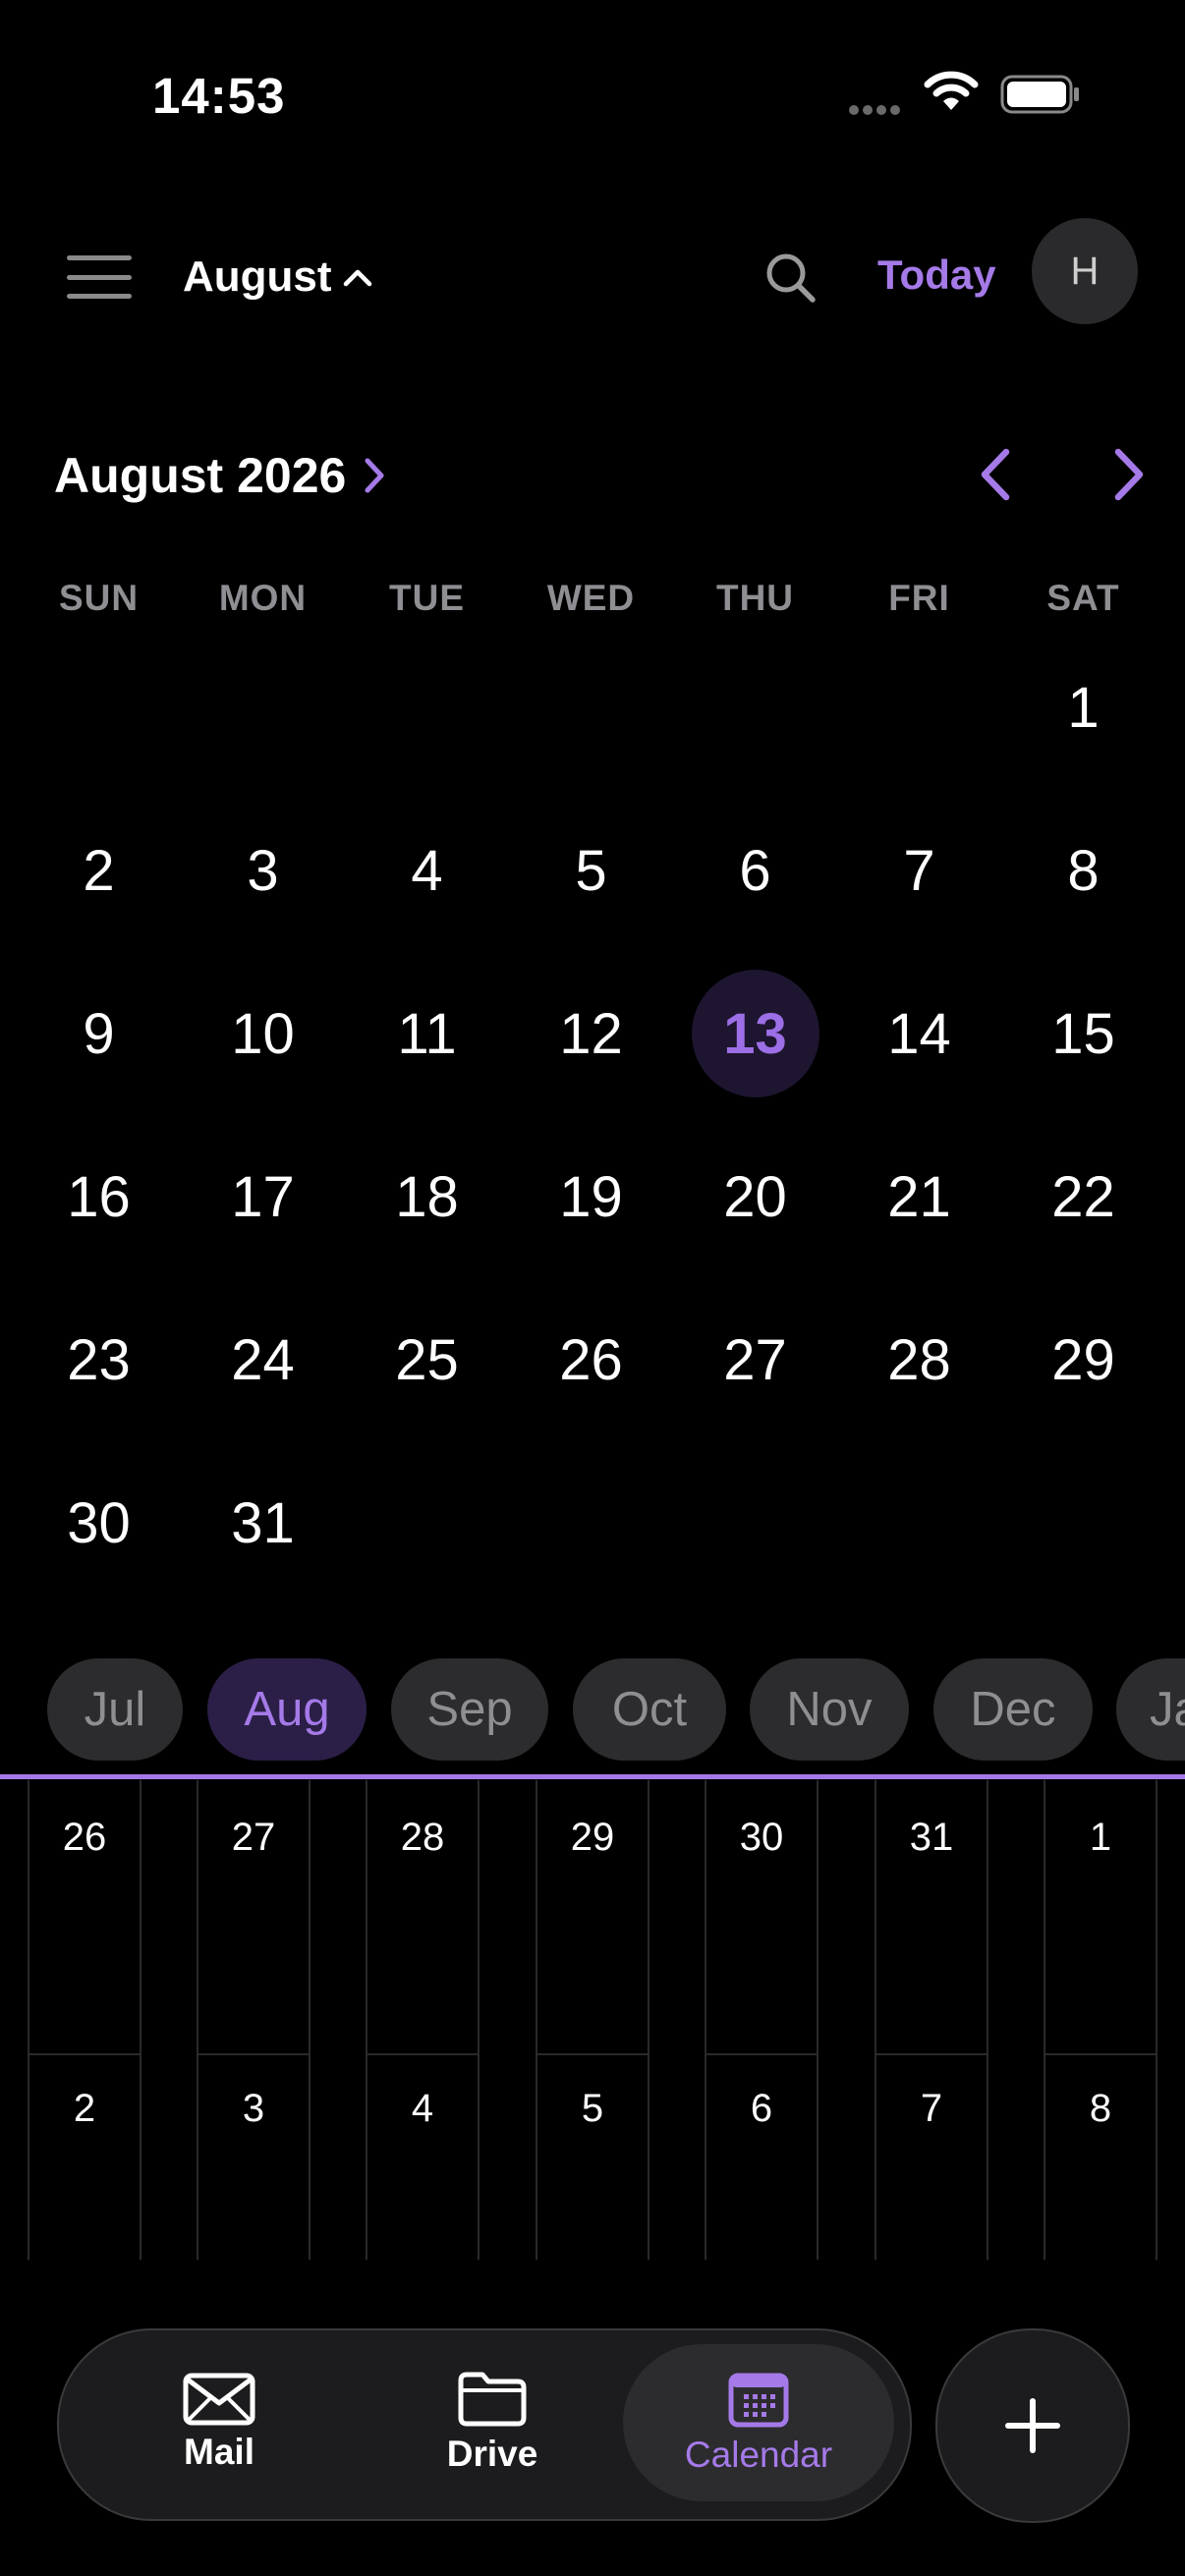 This screenshot has width=1185, height=2576. What do you see at coordinates (755, 1196) in the screenshot?
I see `calendar-day: 20` at bounding box center [755, 1196].